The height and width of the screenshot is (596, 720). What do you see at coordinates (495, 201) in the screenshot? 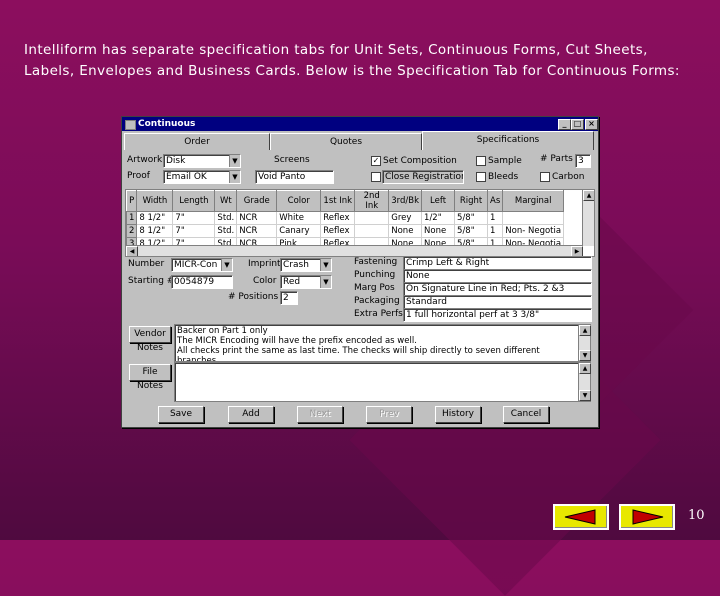
I see `col-header: As` at bounding box center [495, 201].